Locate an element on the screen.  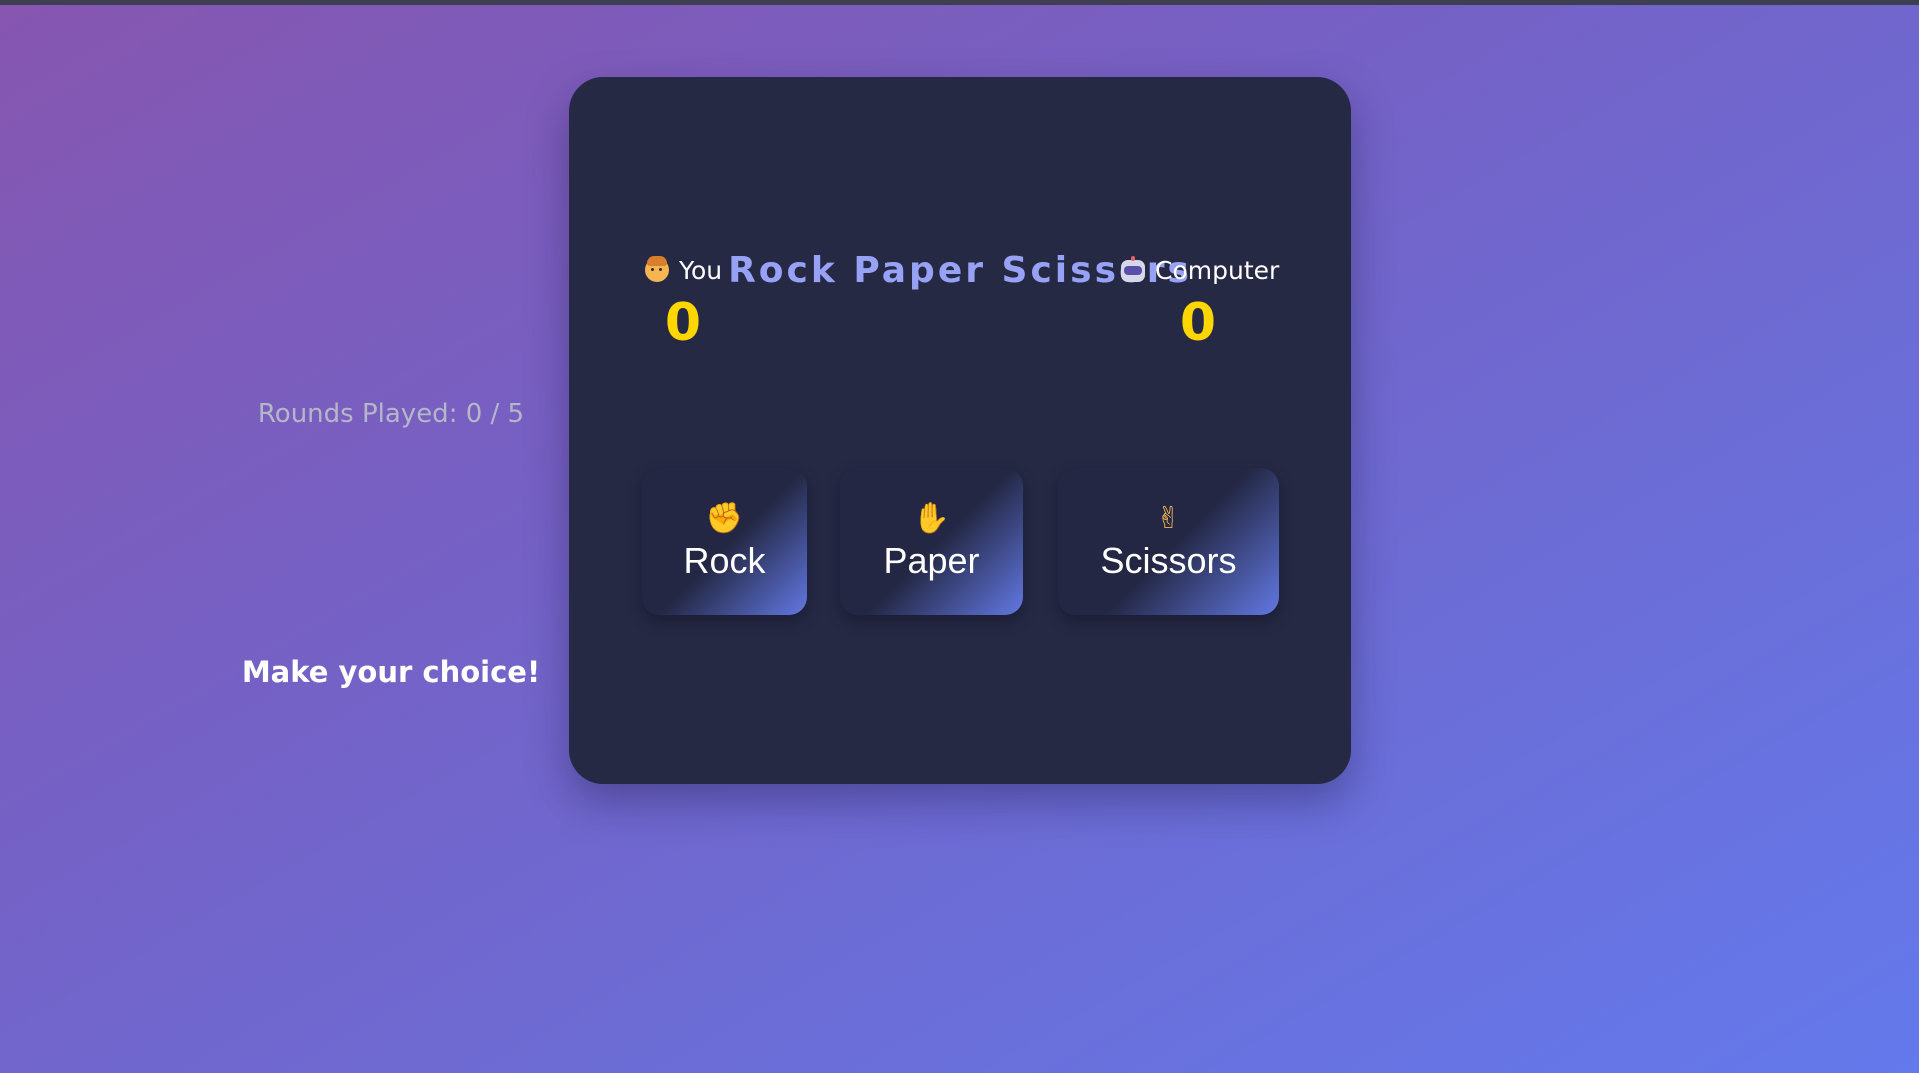
paper-button: ✋ Paper is located at coordinates (931, 541).